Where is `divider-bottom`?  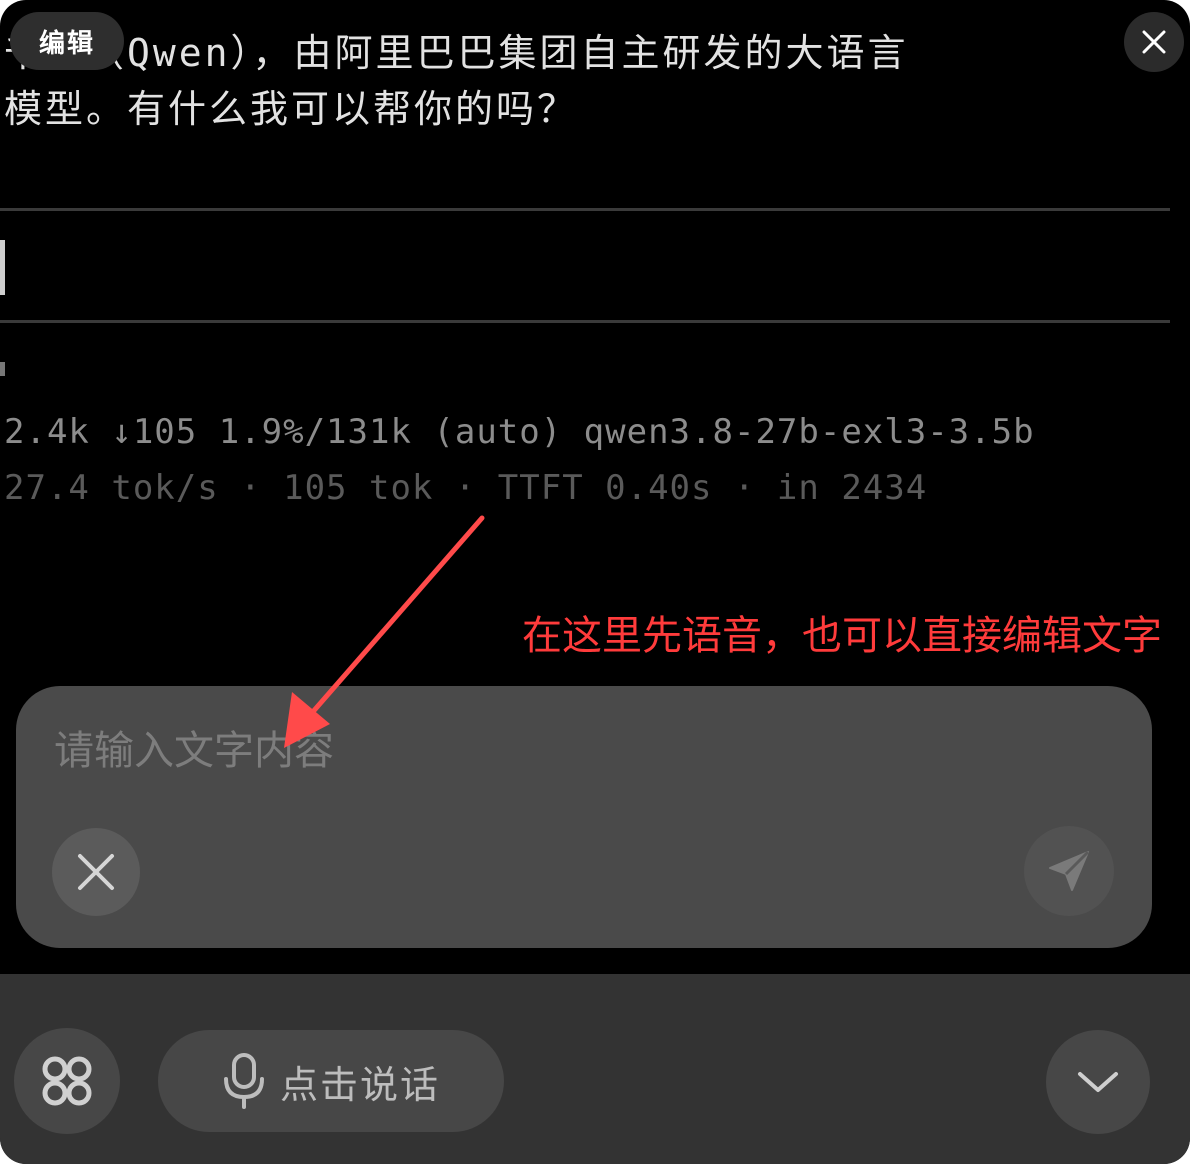
divider-bottom is located at coordinates (585, 321).